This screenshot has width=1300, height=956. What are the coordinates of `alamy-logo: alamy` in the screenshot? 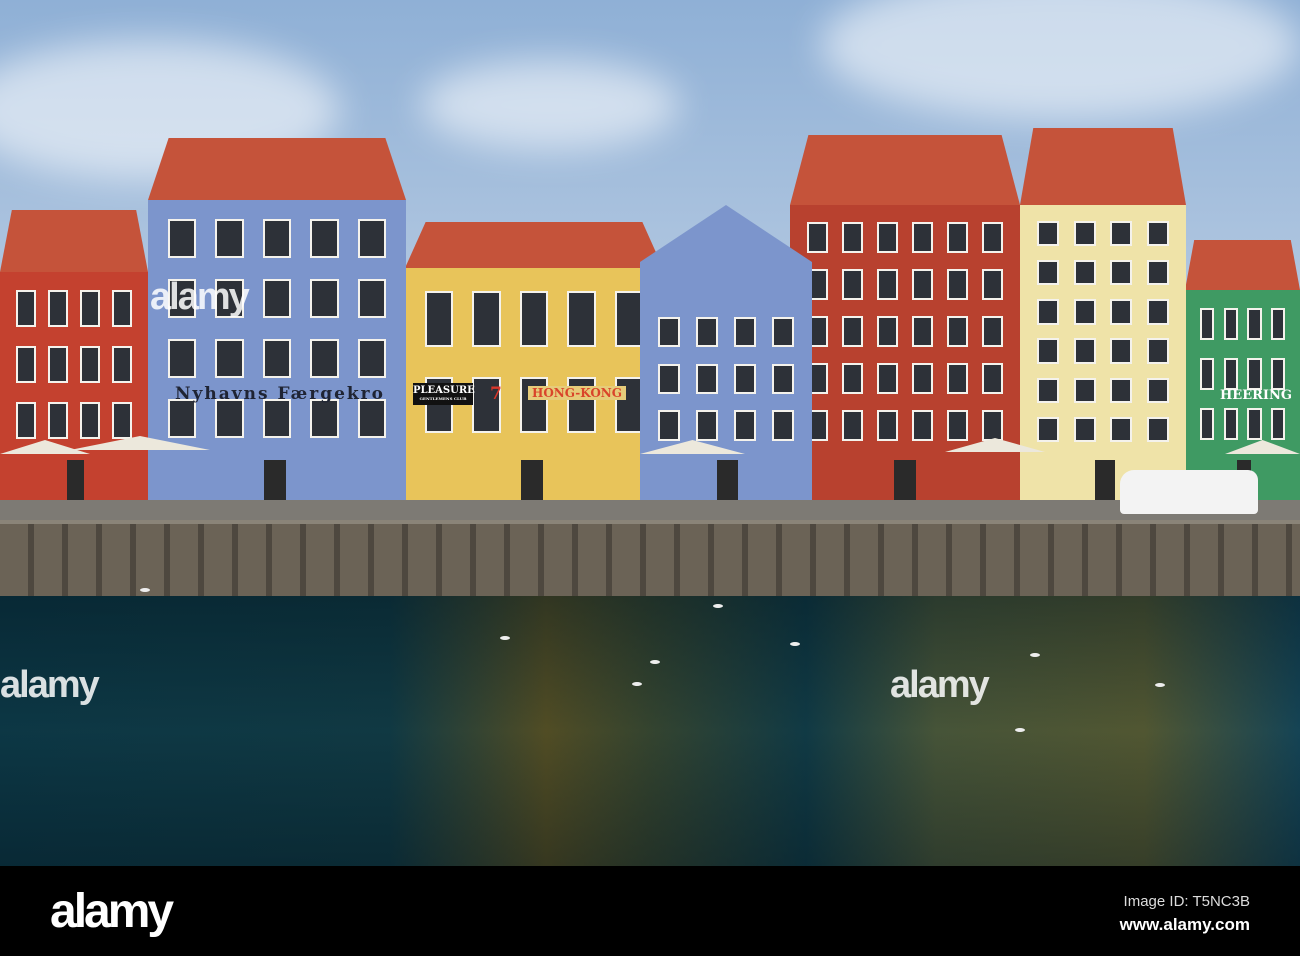 It's located at (112, 911).